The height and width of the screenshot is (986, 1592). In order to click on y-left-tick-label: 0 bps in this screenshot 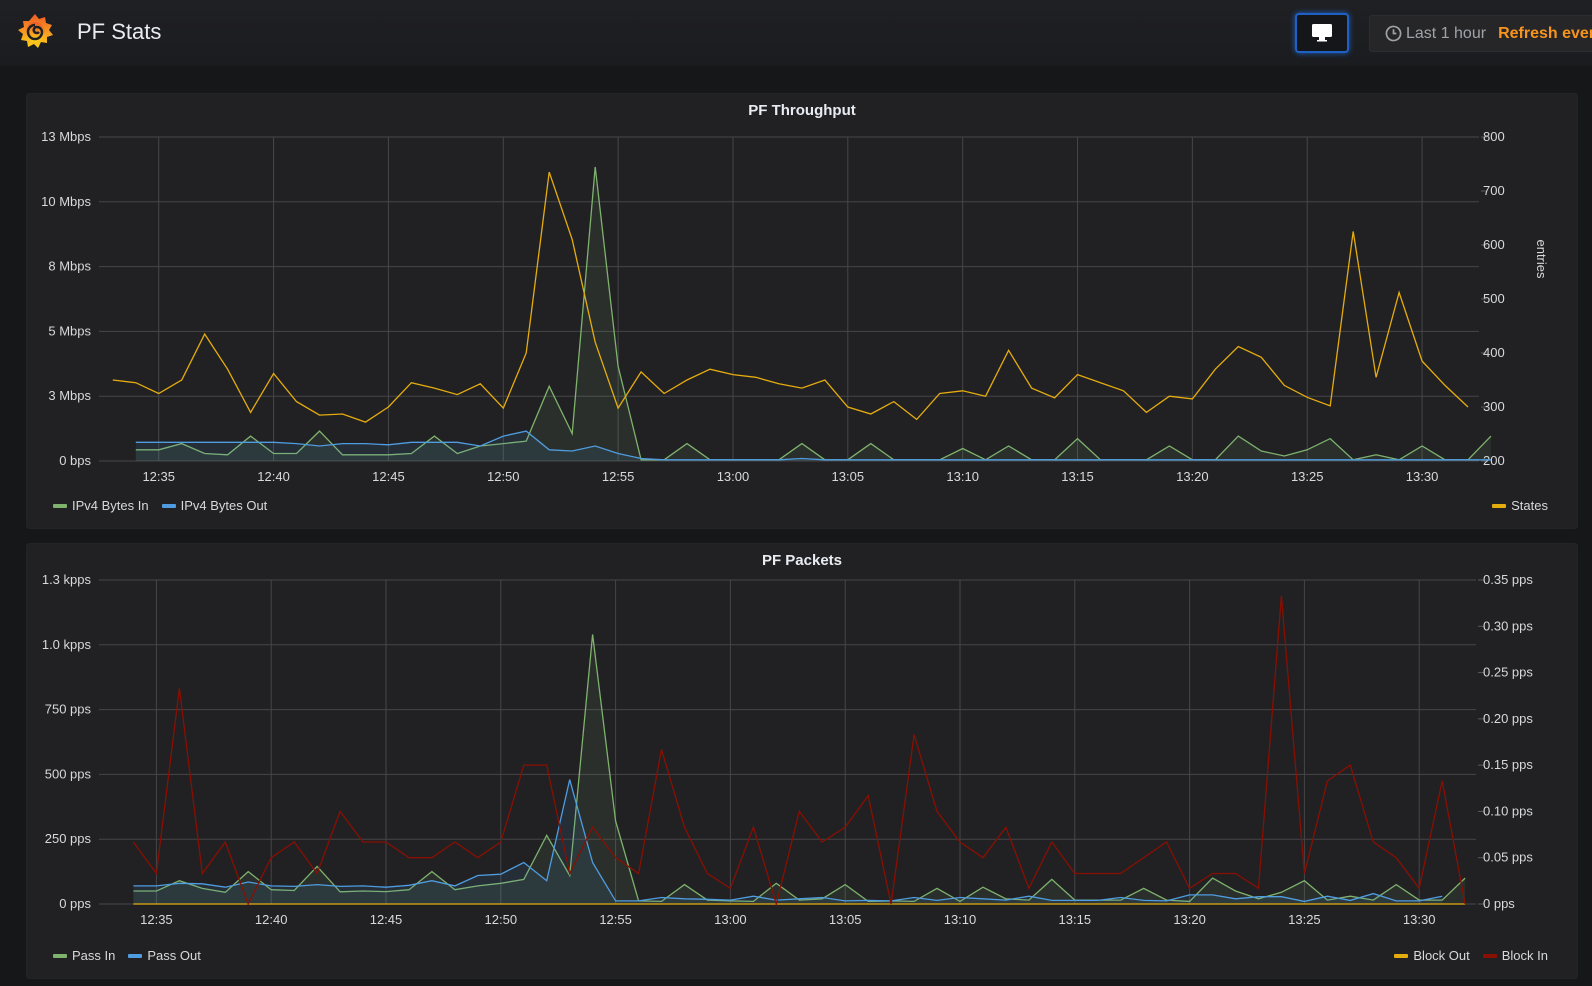, I will do `click(75, 460)`.